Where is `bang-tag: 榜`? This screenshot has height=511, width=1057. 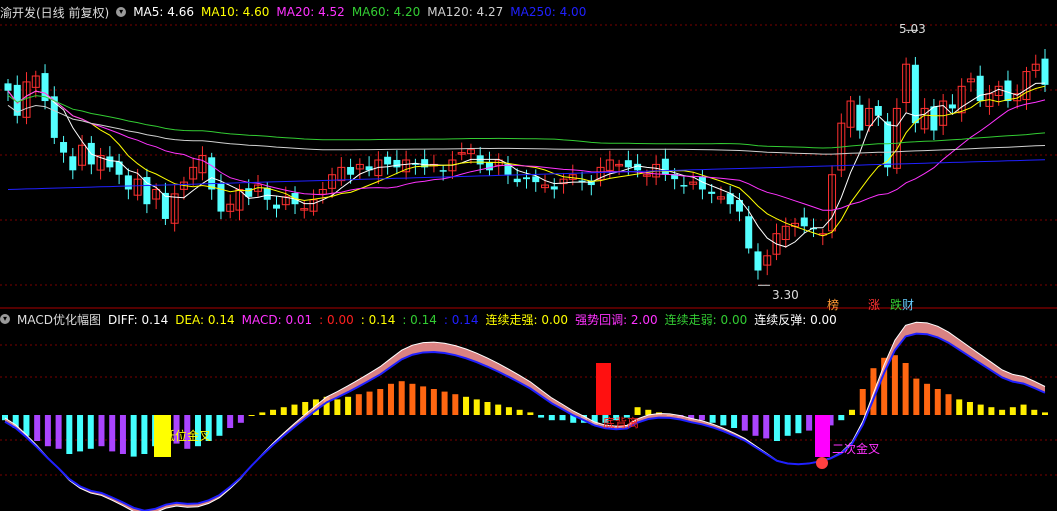
bang-tag: 榜 is located at coordinates (833, 304).